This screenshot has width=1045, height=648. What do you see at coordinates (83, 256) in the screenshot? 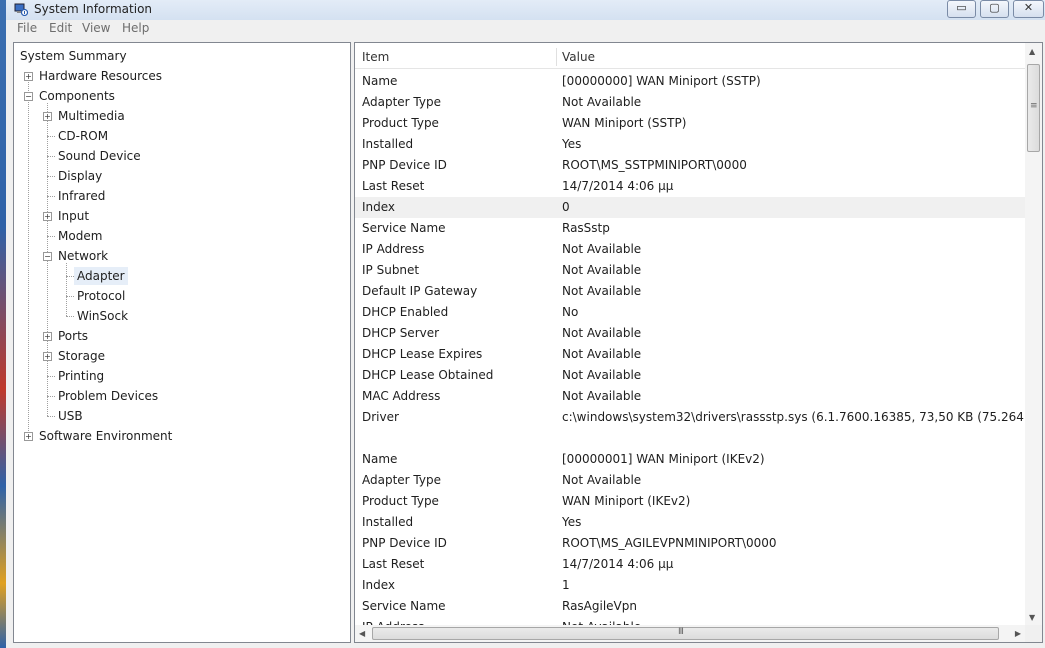
I see `tree-item-network: Network` at bounding box center [83, 256].